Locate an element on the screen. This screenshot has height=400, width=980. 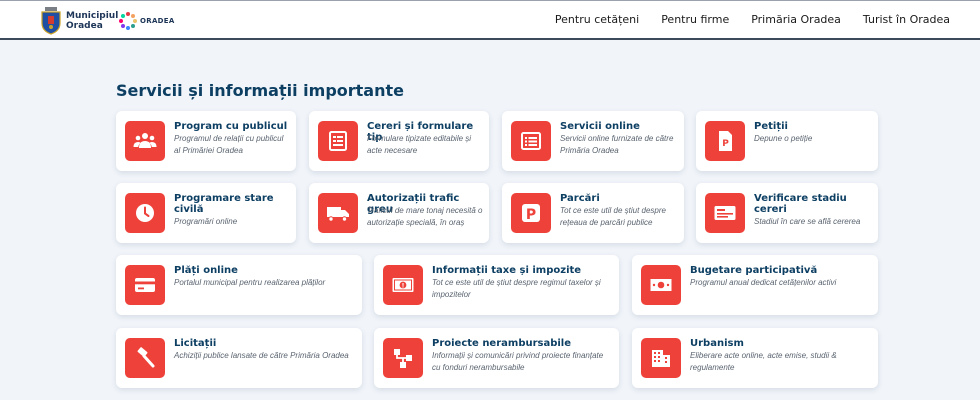
id-card-icon is located at coordinates (725, 213).